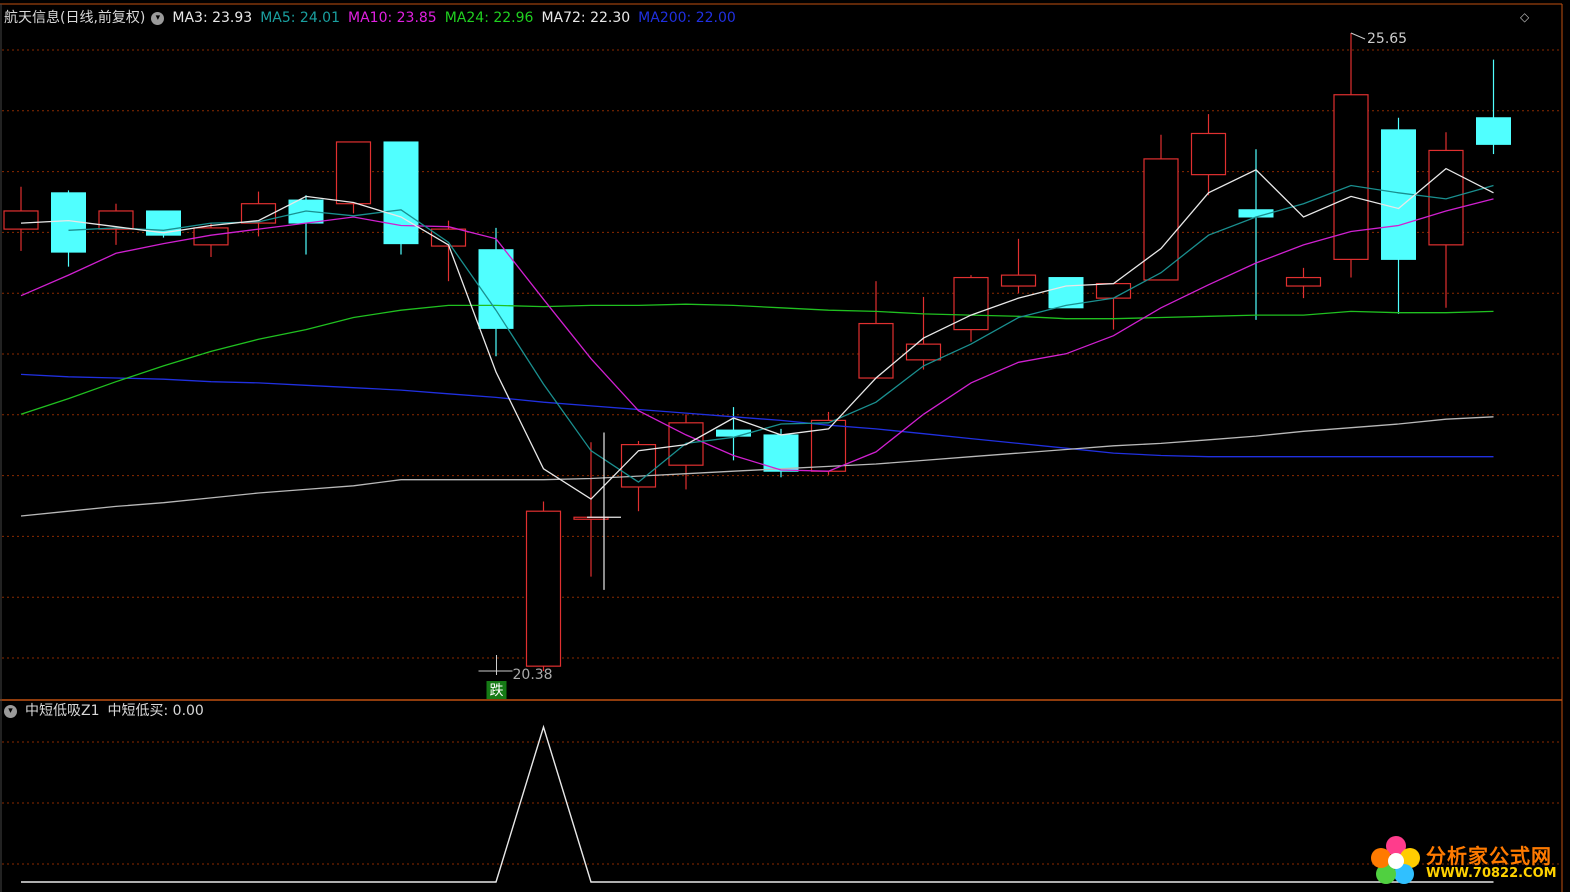 This screenshot has height=892, width=1570. Describe the element at coordinates (489, 18) in the screenshot. I see `ma24-label: MA24: 22.96` at that location.